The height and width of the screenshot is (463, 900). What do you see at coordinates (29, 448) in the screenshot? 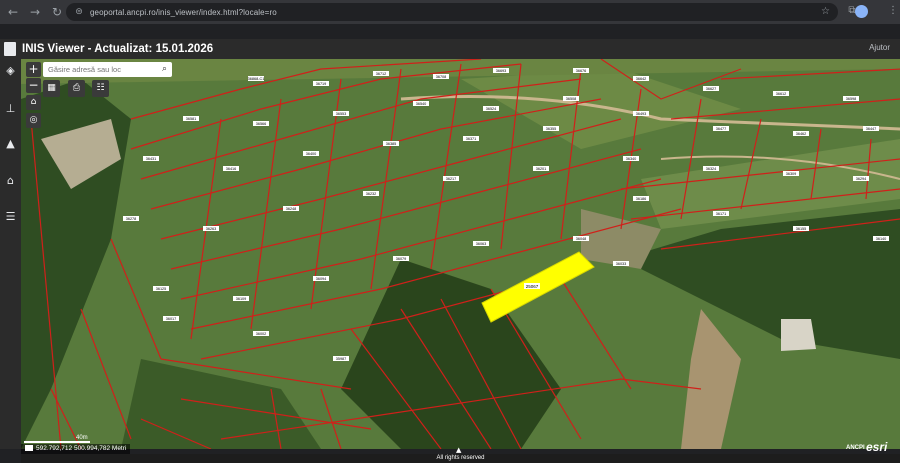
I see `coordinate-icon` at bounding box center [29, 448].